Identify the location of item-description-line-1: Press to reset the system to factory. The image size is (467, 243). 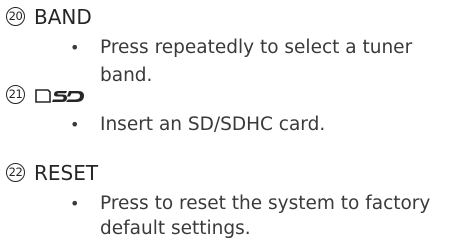
(265, 203).